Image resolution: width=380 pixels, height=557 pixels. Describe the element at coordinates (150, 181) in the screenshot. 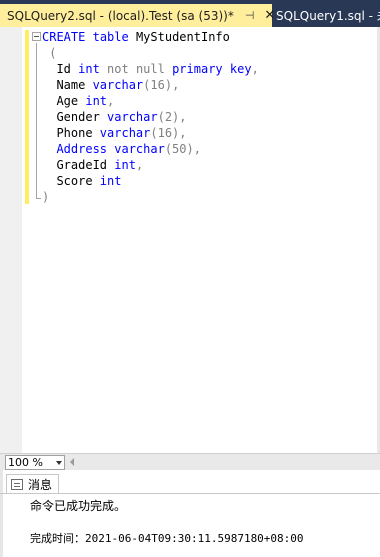

I see `code-line: Score int` at that location.